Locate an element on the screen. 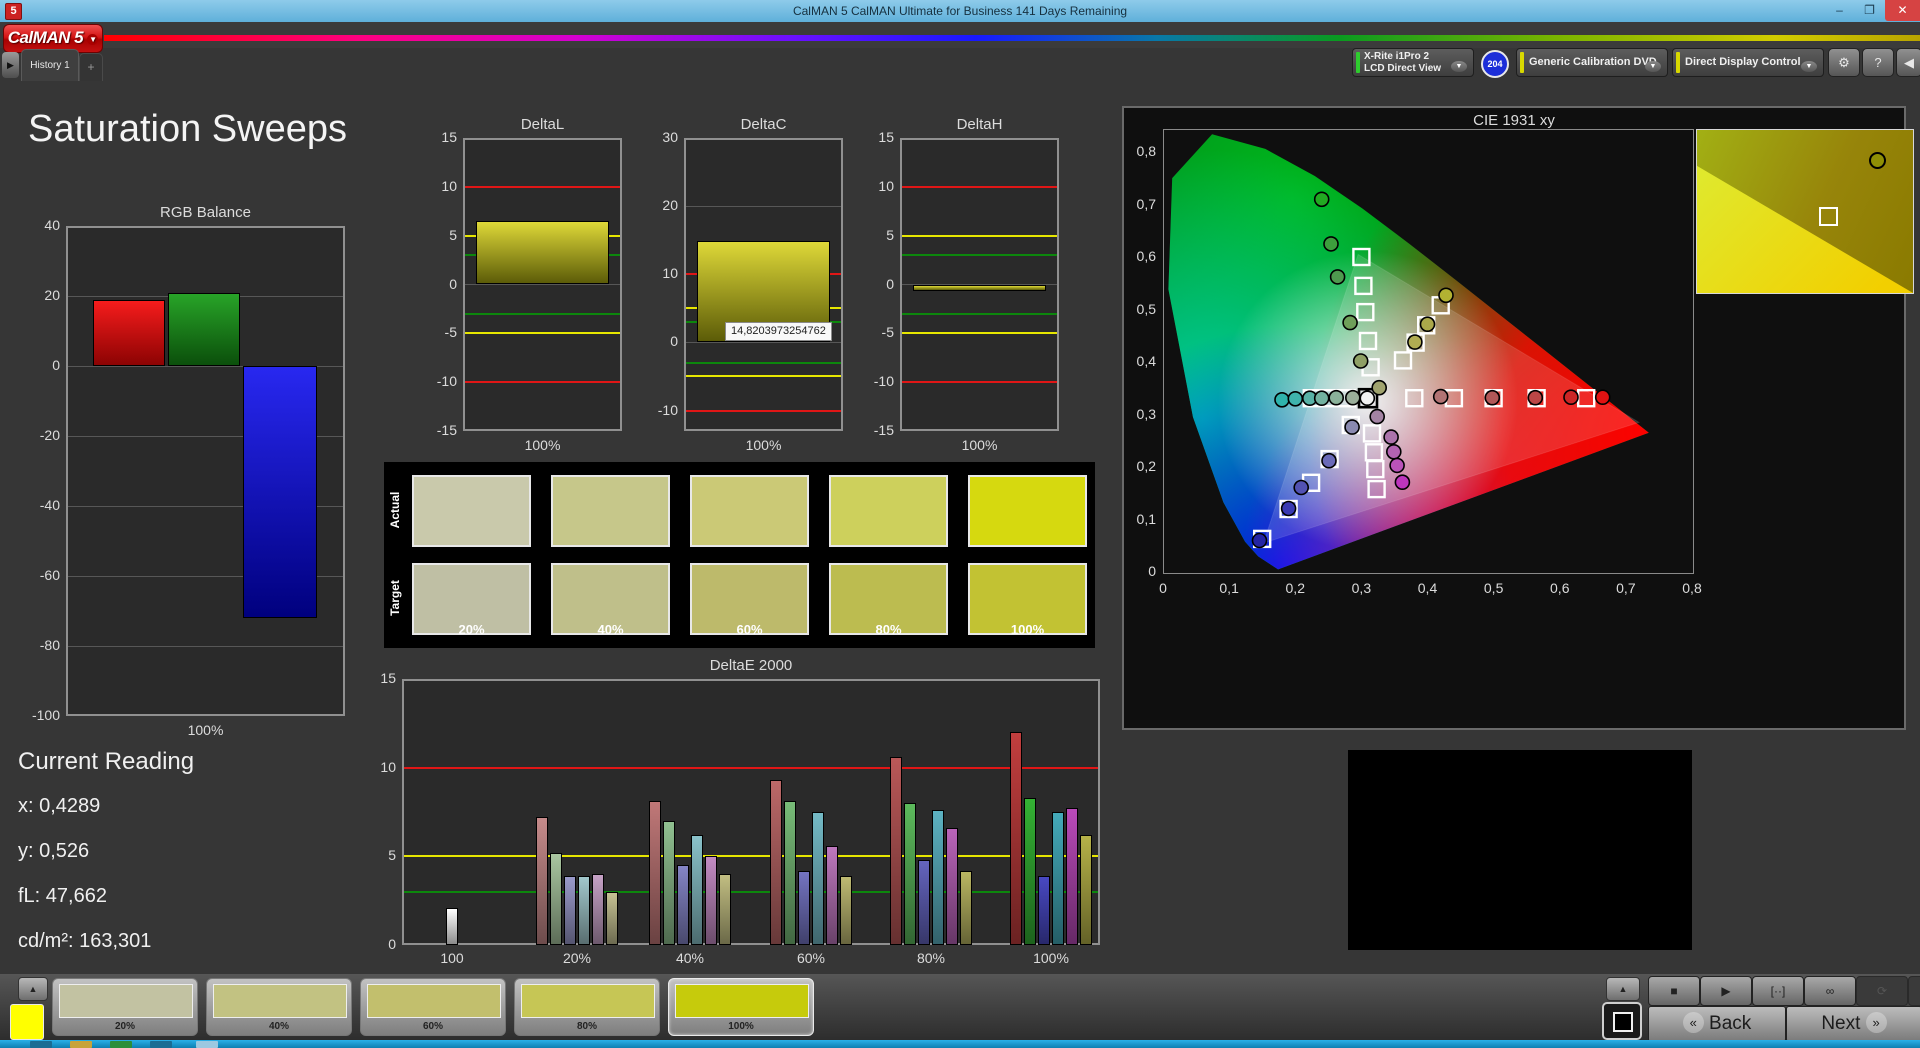 The width and height of the screenshot is (1920, 1048). tick-label: -100 is located at coordinates (45, 715).